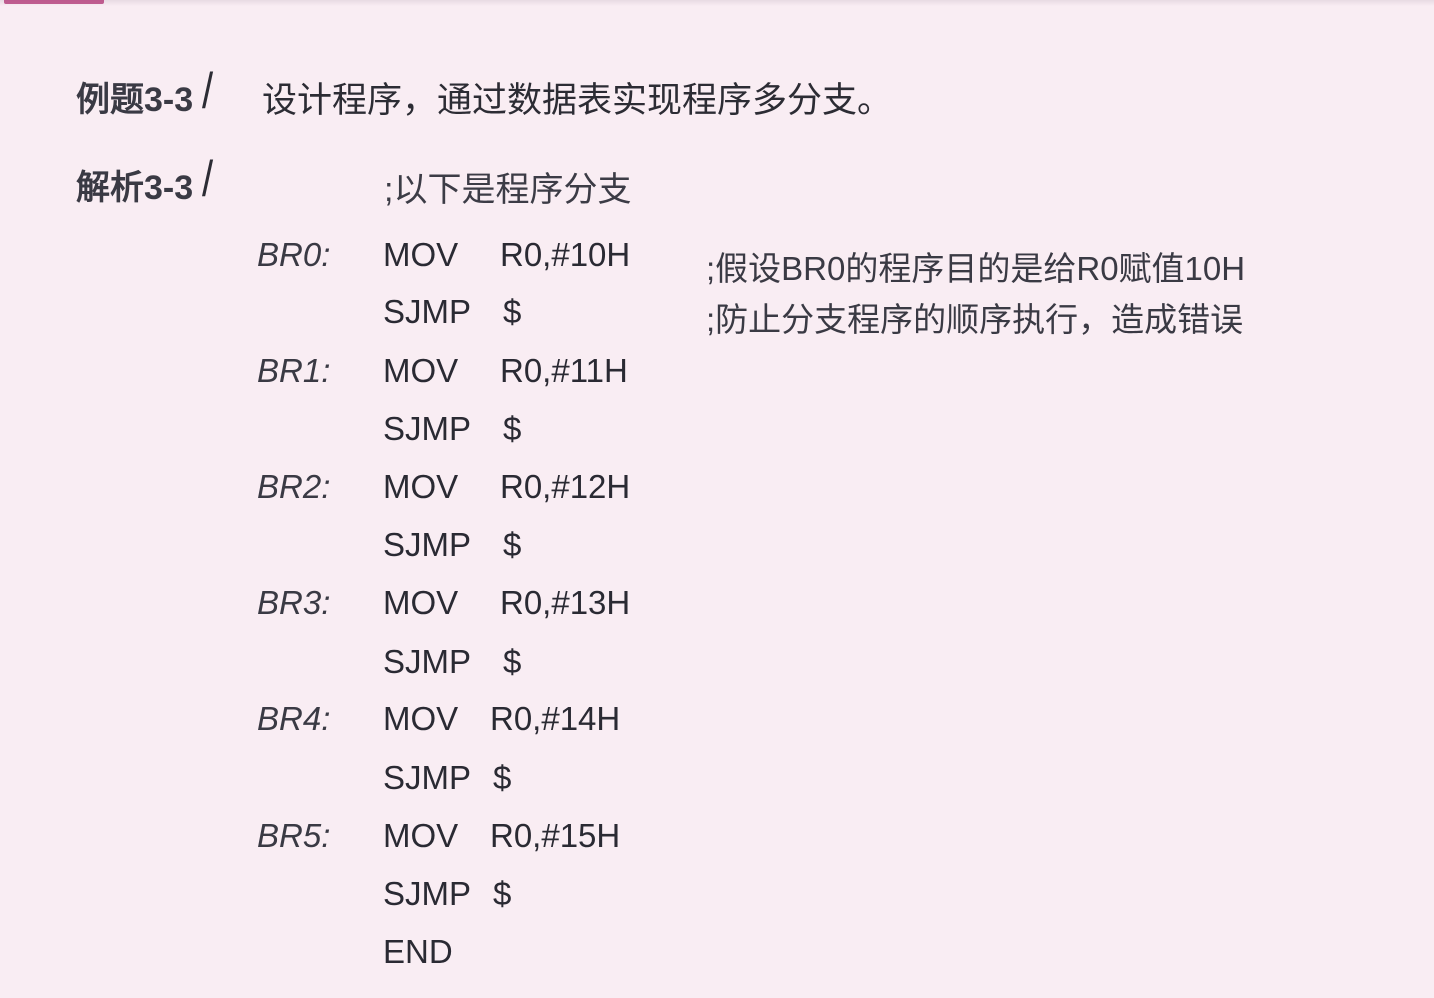  What do you see at coordinates (208, 91) in the screenshot?
I see `example-slash: /` at bounding box center [208, 91].